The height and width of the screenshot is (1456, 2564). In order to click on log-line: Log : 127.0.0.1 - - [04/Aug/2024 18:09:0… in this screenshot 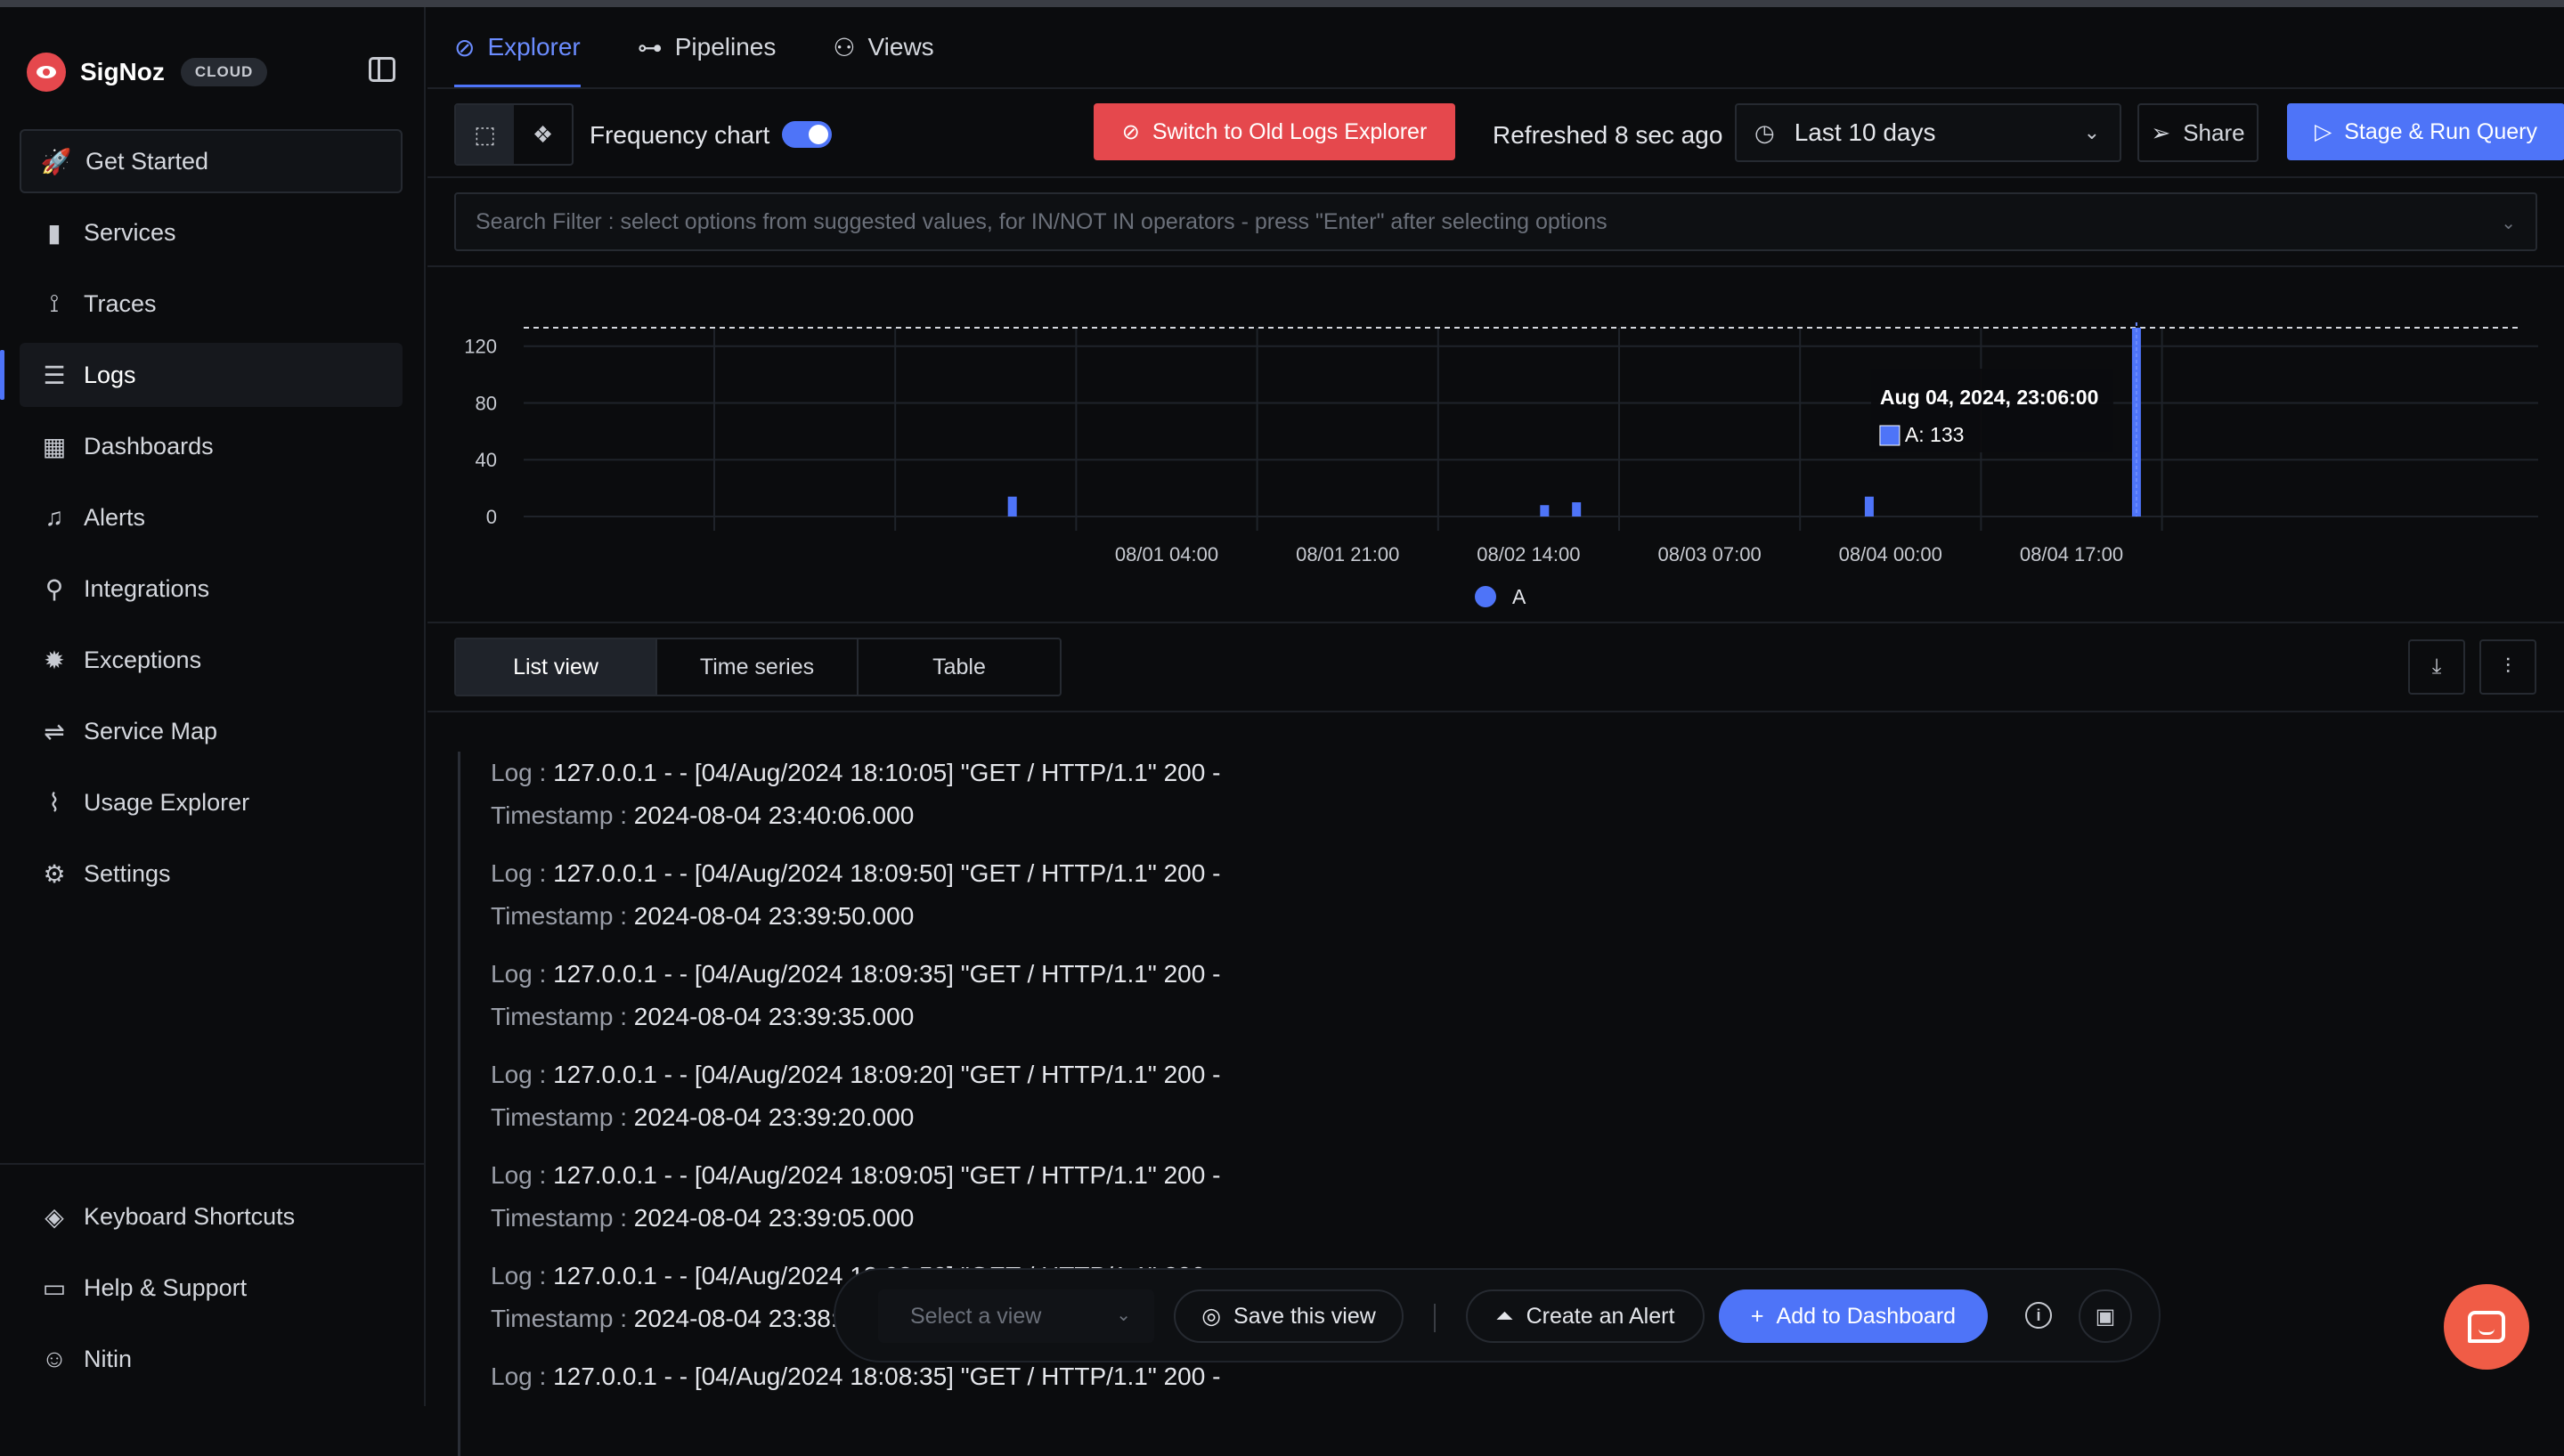, I will do `click(855, 1175)`.